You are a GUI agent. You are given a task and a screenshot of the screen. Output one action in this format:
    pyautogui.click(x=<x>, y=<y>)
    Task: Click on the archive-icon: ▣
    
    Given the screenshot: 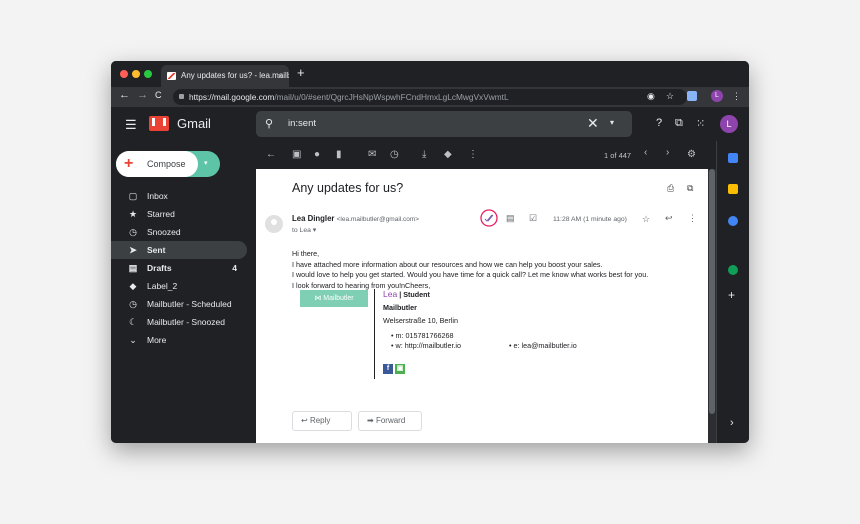 What is the action you would take?
    pyautogui.click(x=296, y=154)
    